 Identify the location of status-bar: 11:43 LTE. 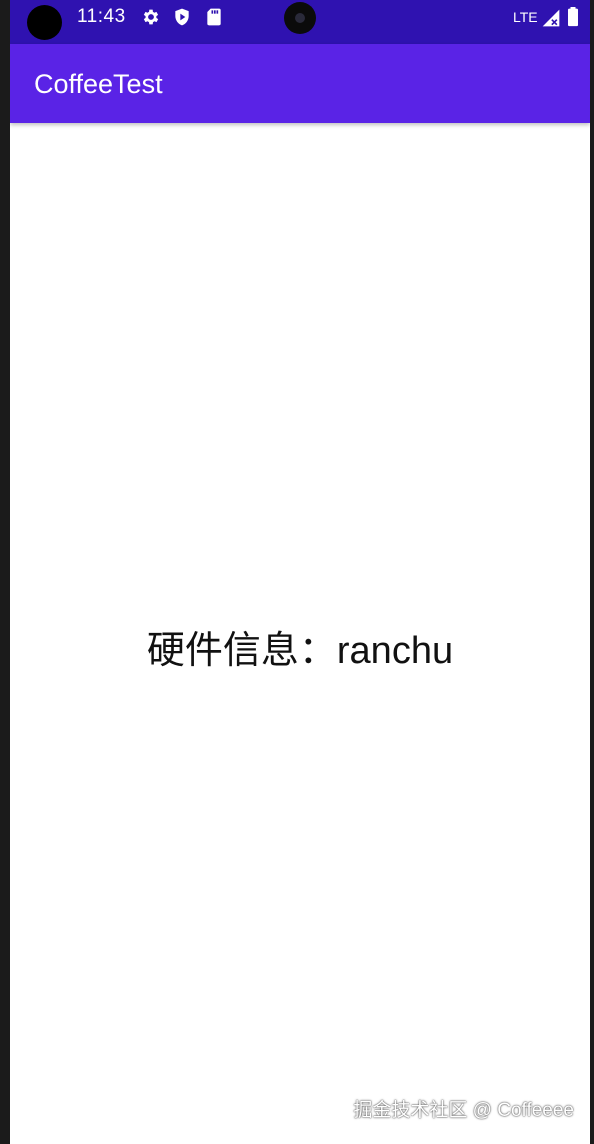
(300, 22).